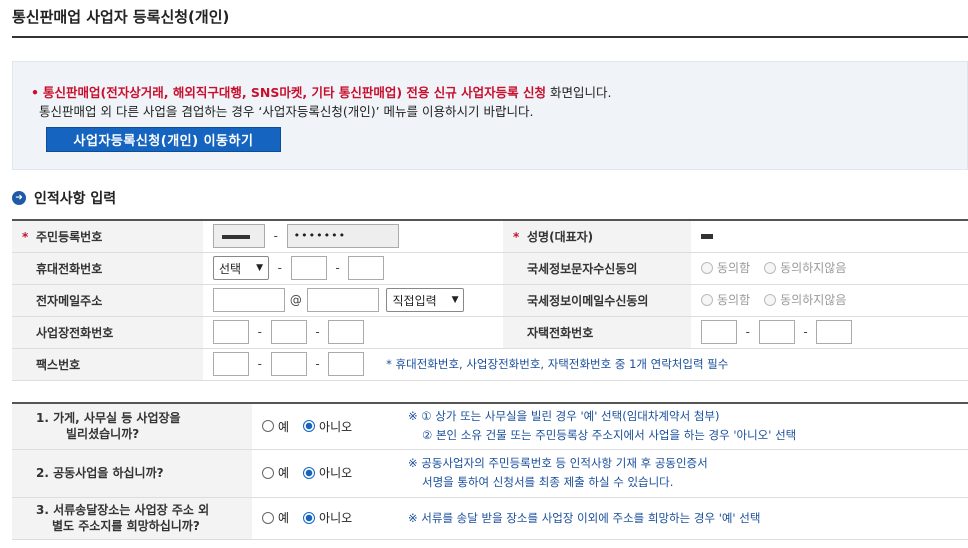  Describe the element at coordinates (108, 418) in the screenshot. I see `question-1-line-1: 1. 가게, 사무실 등 사업장을` at that location.